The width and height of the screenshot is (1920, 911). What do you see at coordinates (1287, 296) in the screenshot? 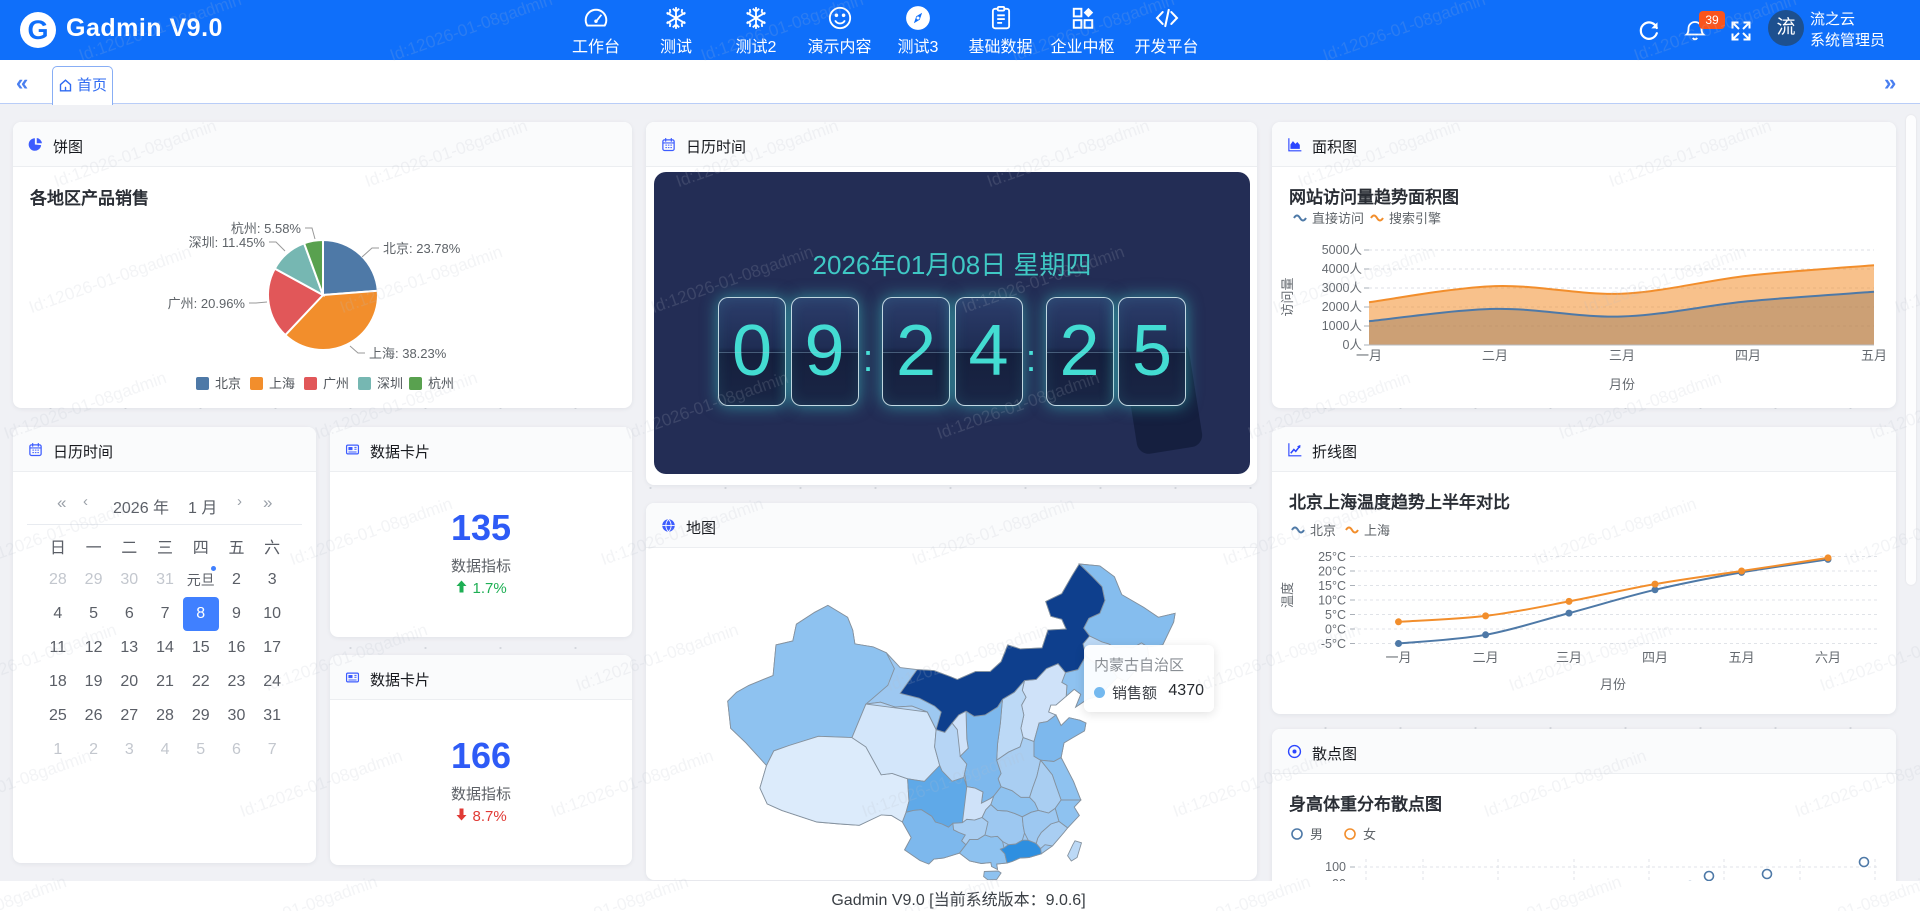
I see `svg-text: 访问量` at bounding box center [1287, 296].